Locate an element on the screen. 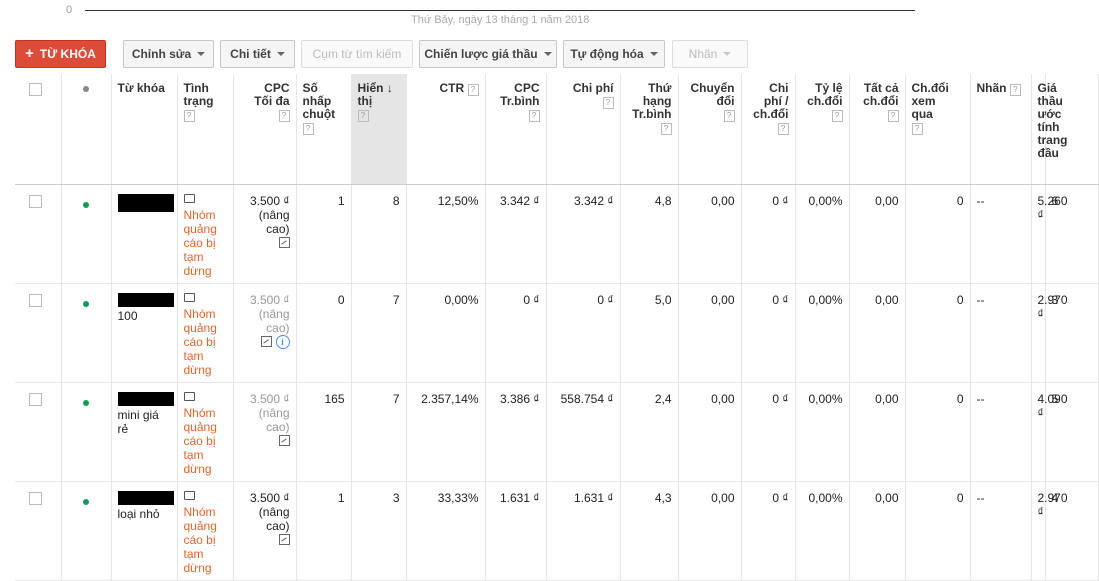  max-cpc-cell: 3.500 ₫ (nâng cao) i is located at coordinates (265, 333).